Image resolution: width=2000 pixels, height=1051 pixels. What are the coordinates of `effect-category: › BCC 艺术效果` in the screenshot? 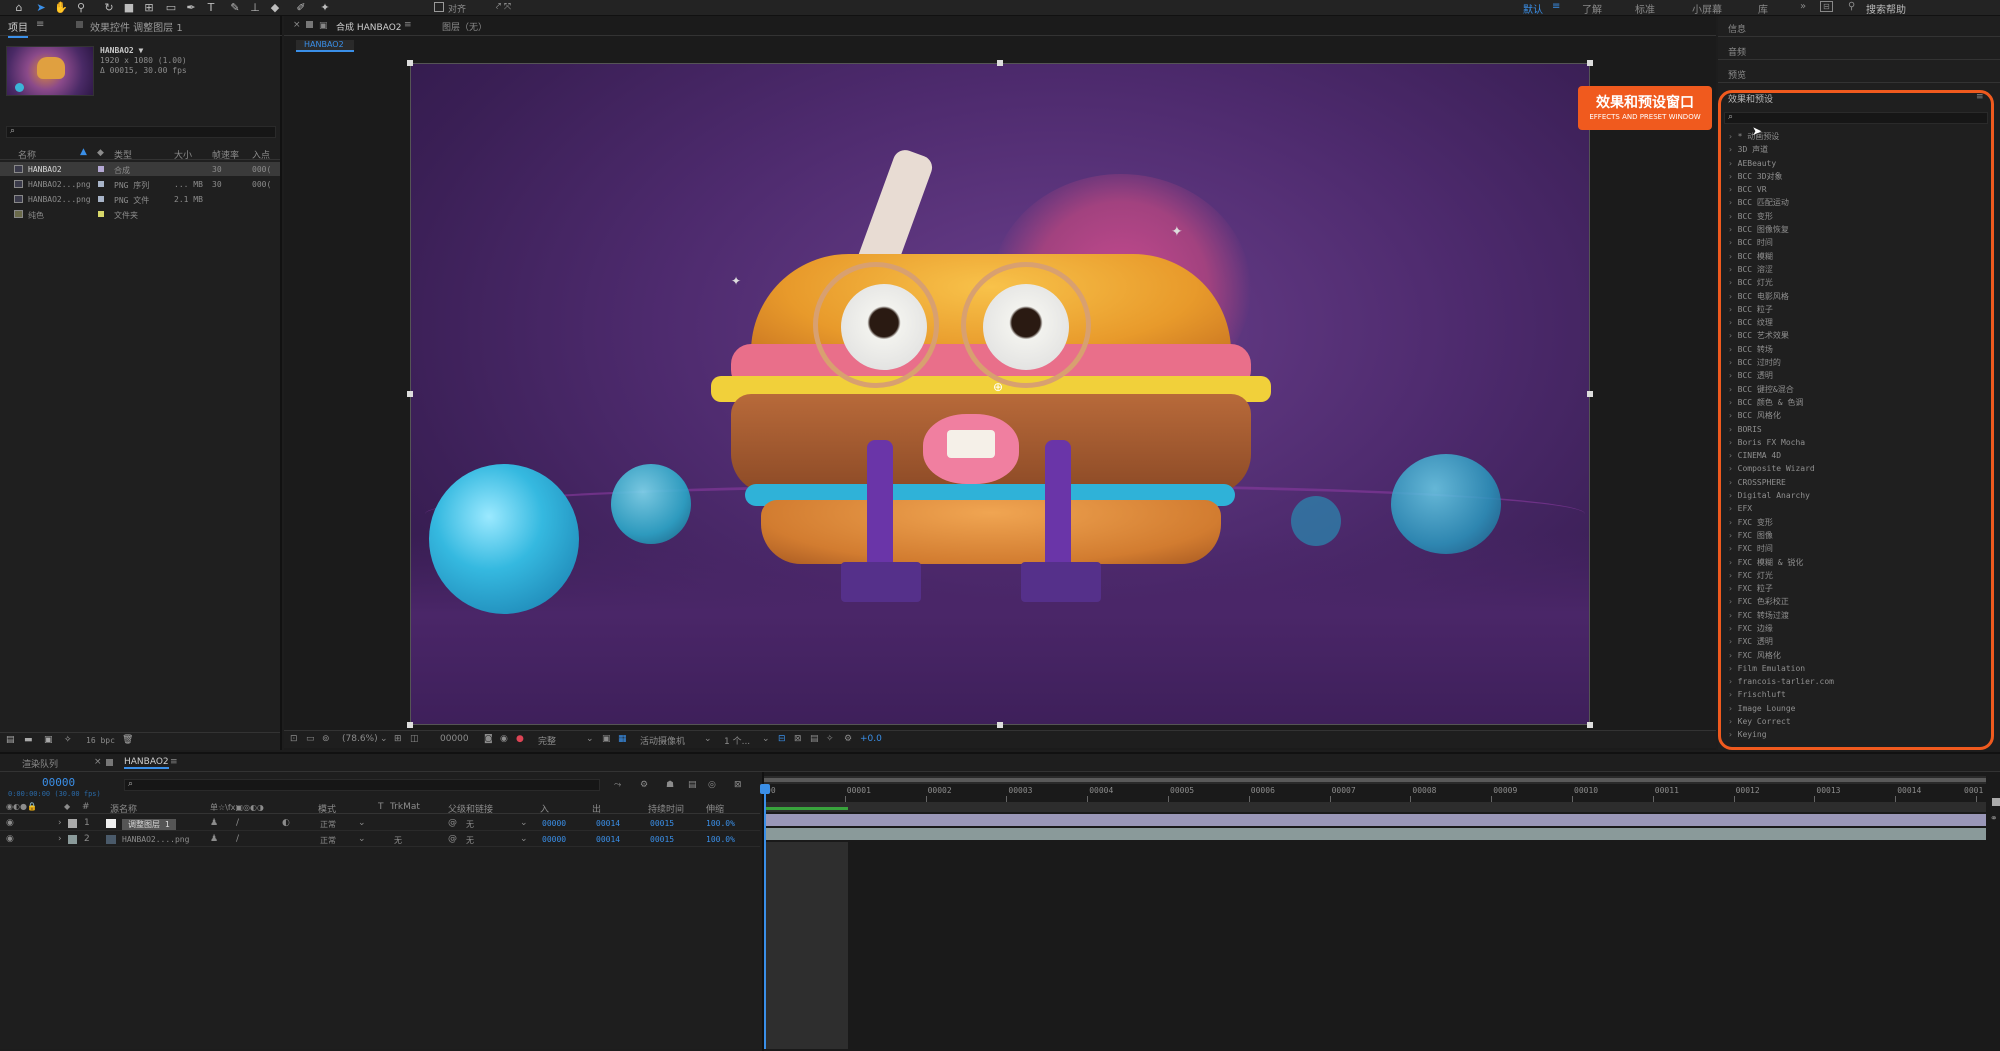 It's located at (1856, 335).